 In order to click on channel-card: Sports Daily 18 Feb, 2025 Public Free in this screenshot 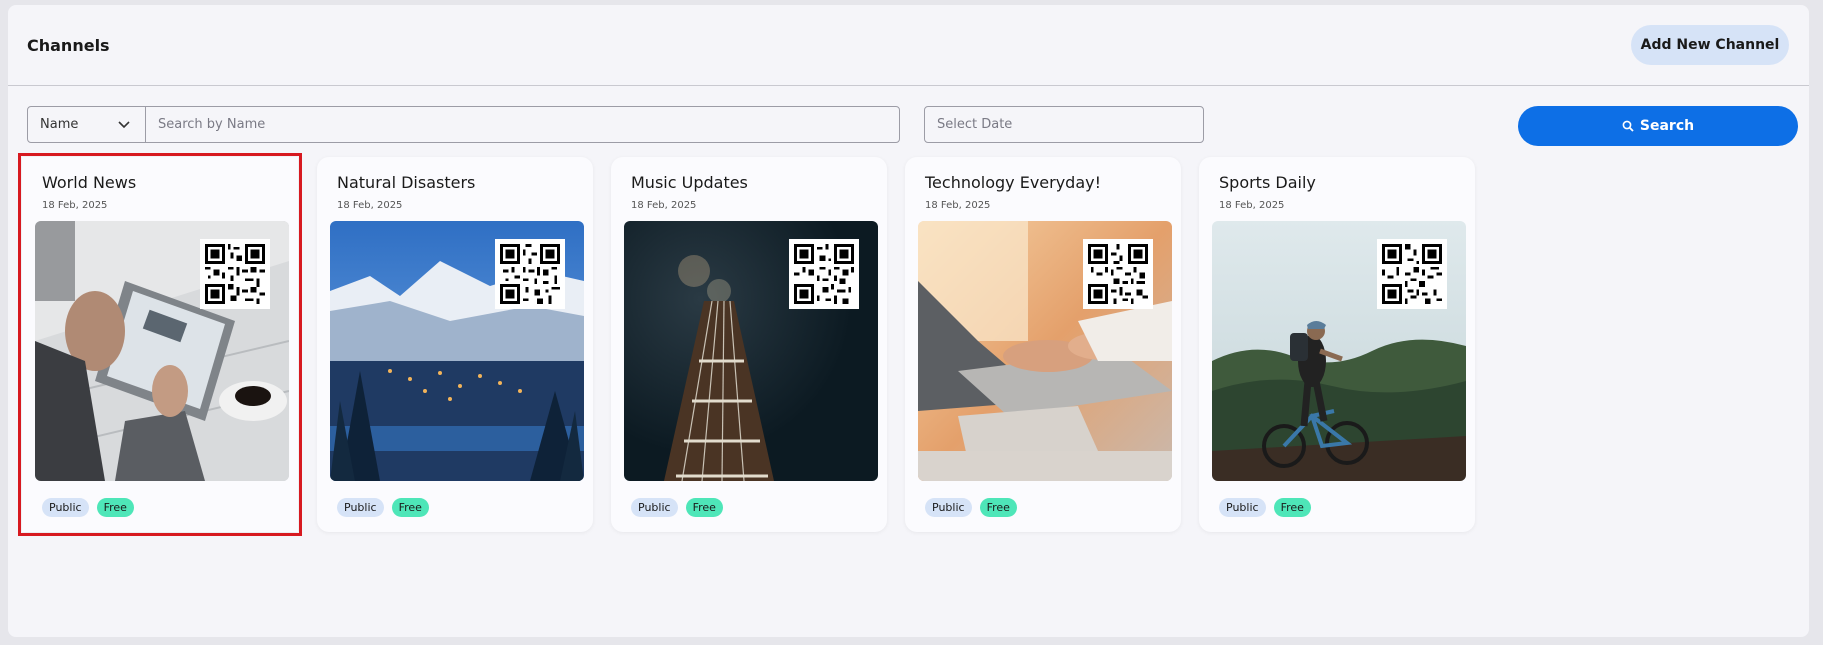, I will do `click(1337, 344)`.